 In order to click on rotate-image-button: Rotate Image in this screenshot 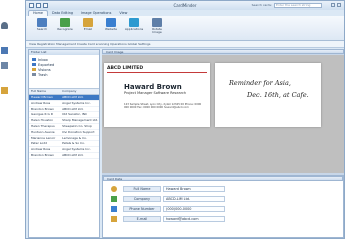, I will do `click(157, 26)`.